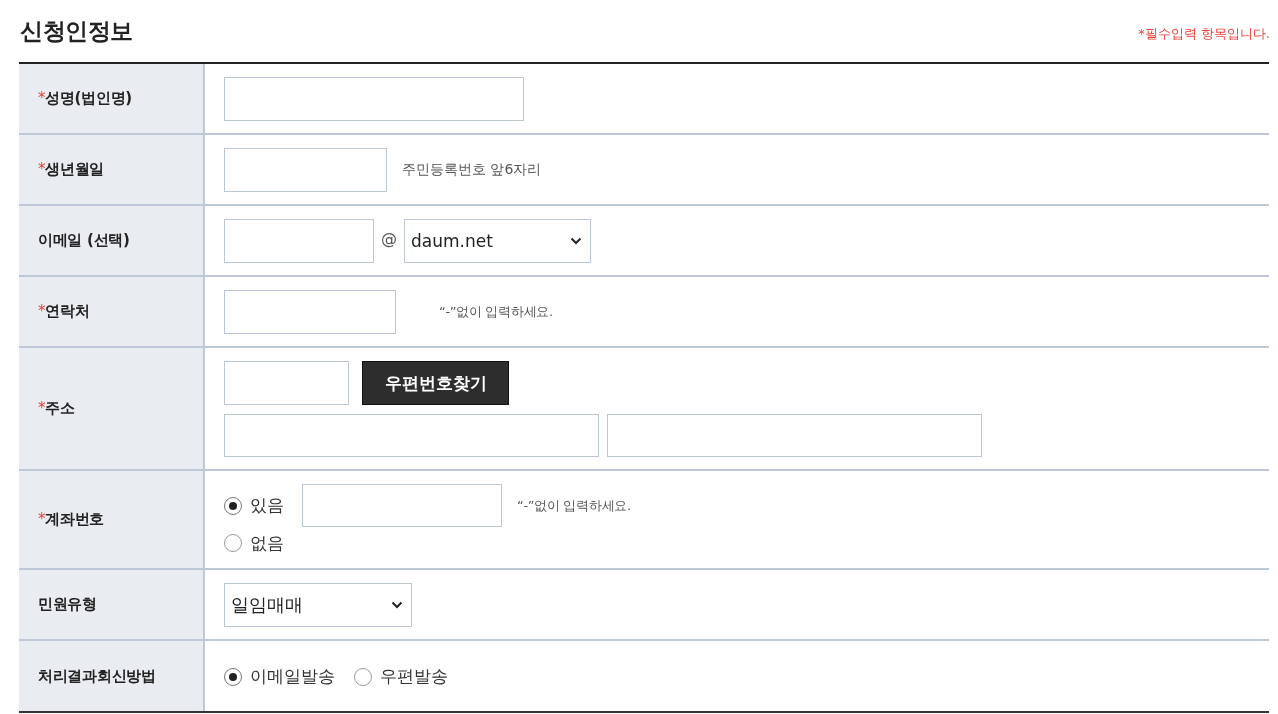 This screenshot has width=1278, height=714. What do you see at coordinates (401, 676) in the screenshot?
I see `radio-option: 우편발송` at bounding box center [401, 676].